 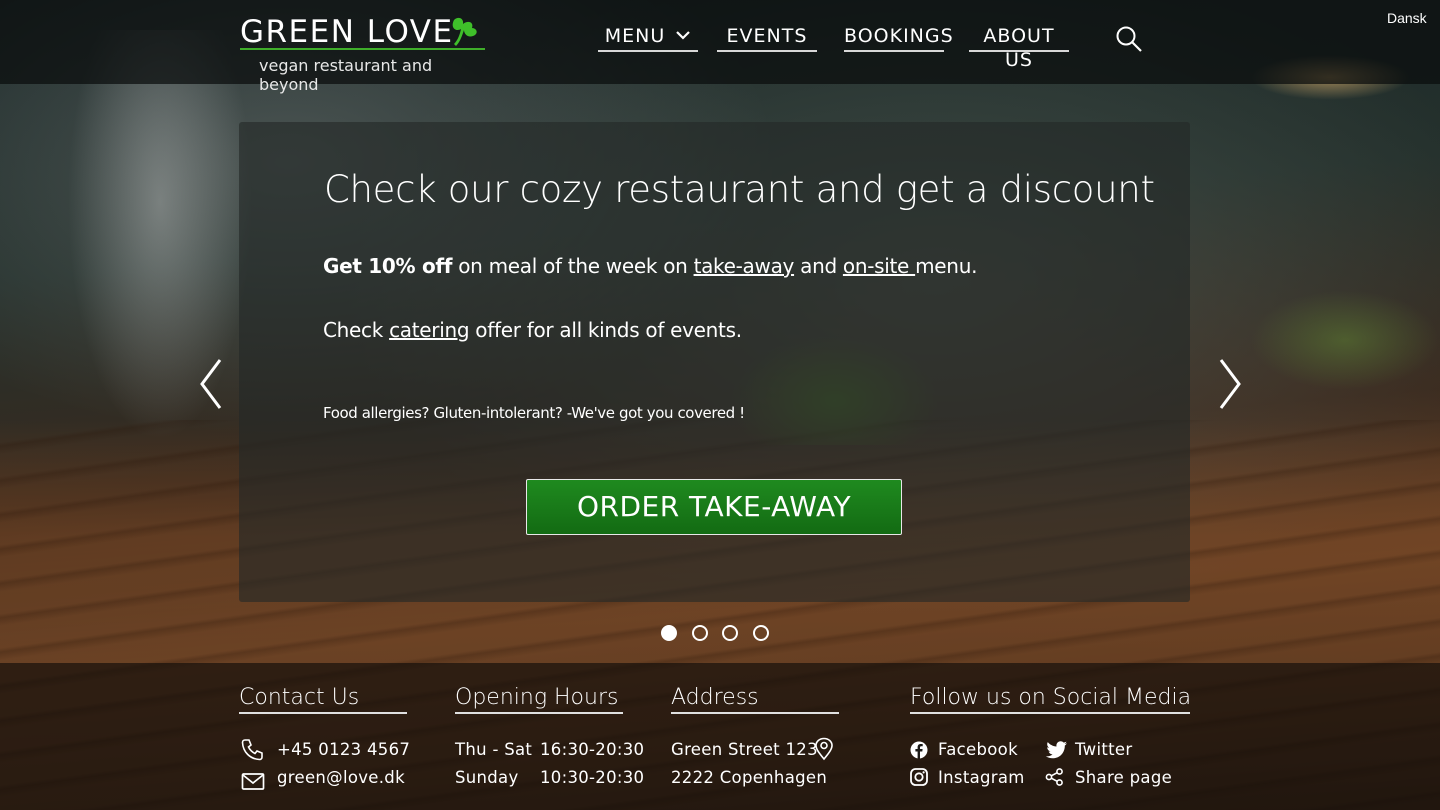 What do you see at coordinates (487, 777) in the screenshot?
I see `hours-days: Sunday` at bounding box center [487, 777].